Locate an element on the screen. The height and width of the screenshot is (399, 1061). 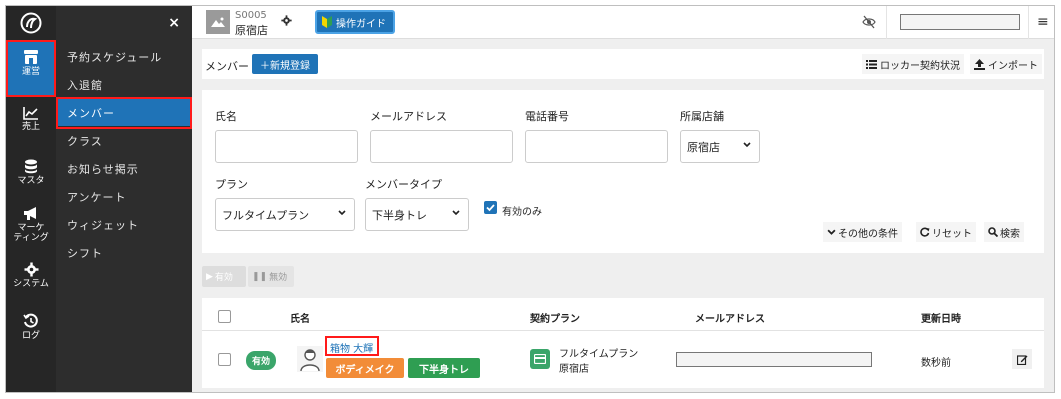
store-code: S0005 is located at coordinates (251, 15).